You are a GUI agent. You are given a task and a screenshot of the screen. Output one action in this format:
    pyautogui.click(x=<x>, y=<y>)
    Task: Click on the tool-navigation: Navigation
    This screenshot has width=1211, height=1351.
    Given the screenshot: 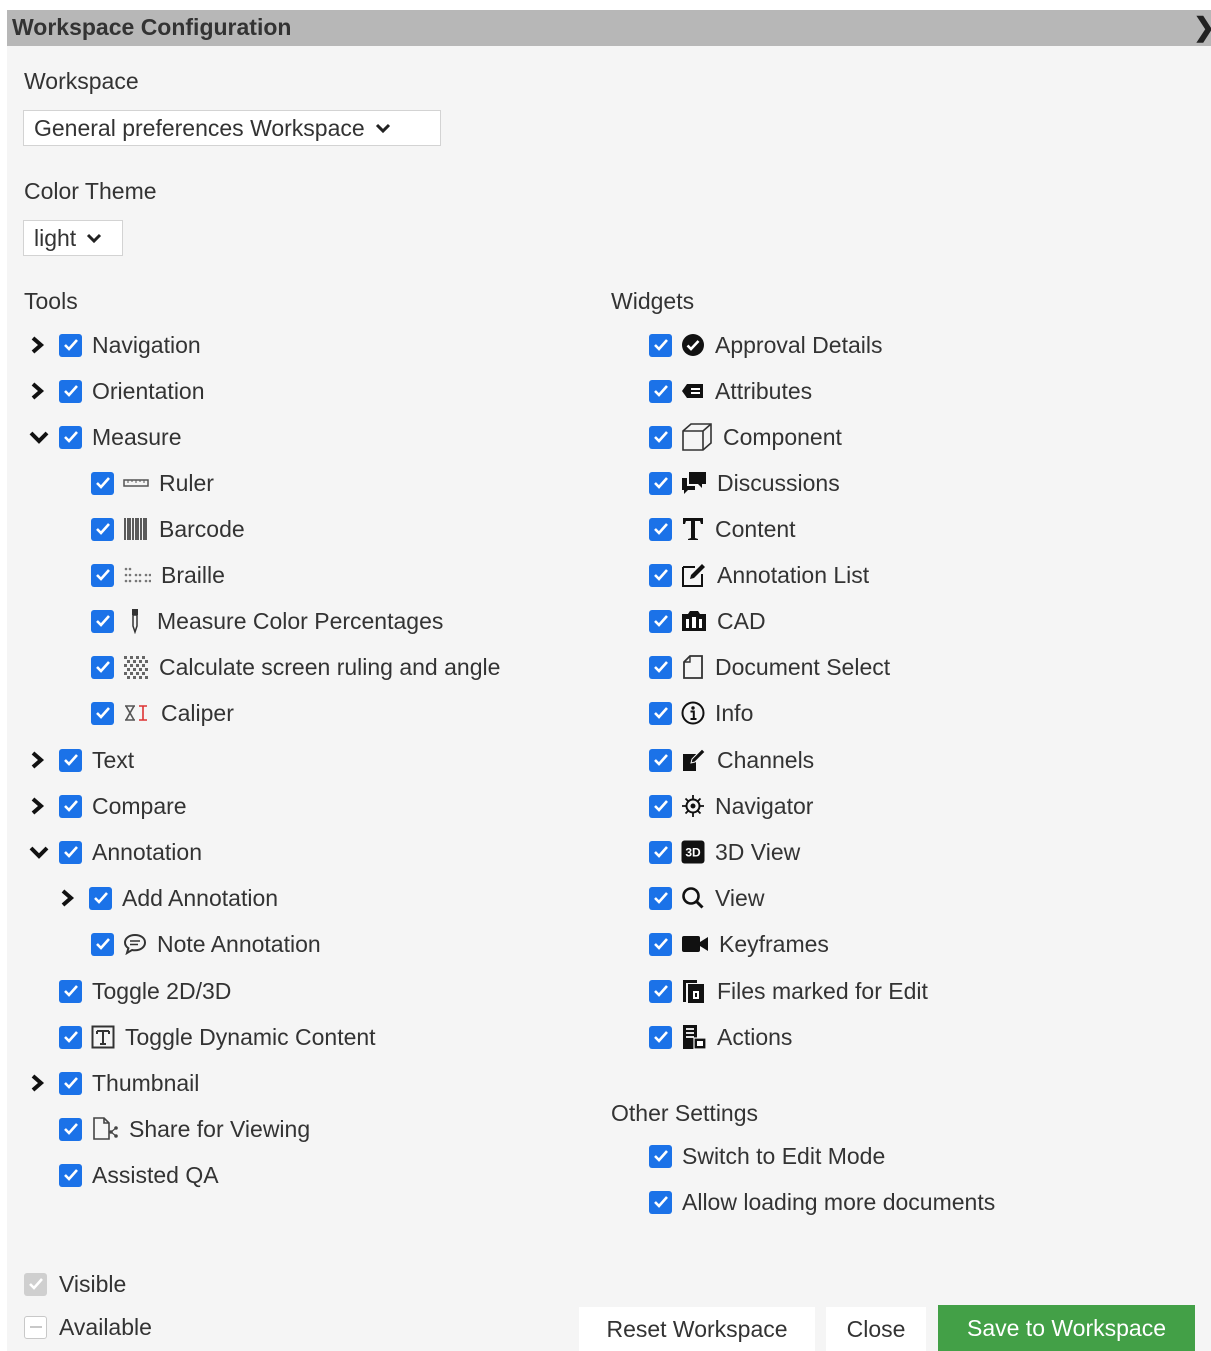 What is the action you would take?
    pyautogui.click(x=115, y=345)
    